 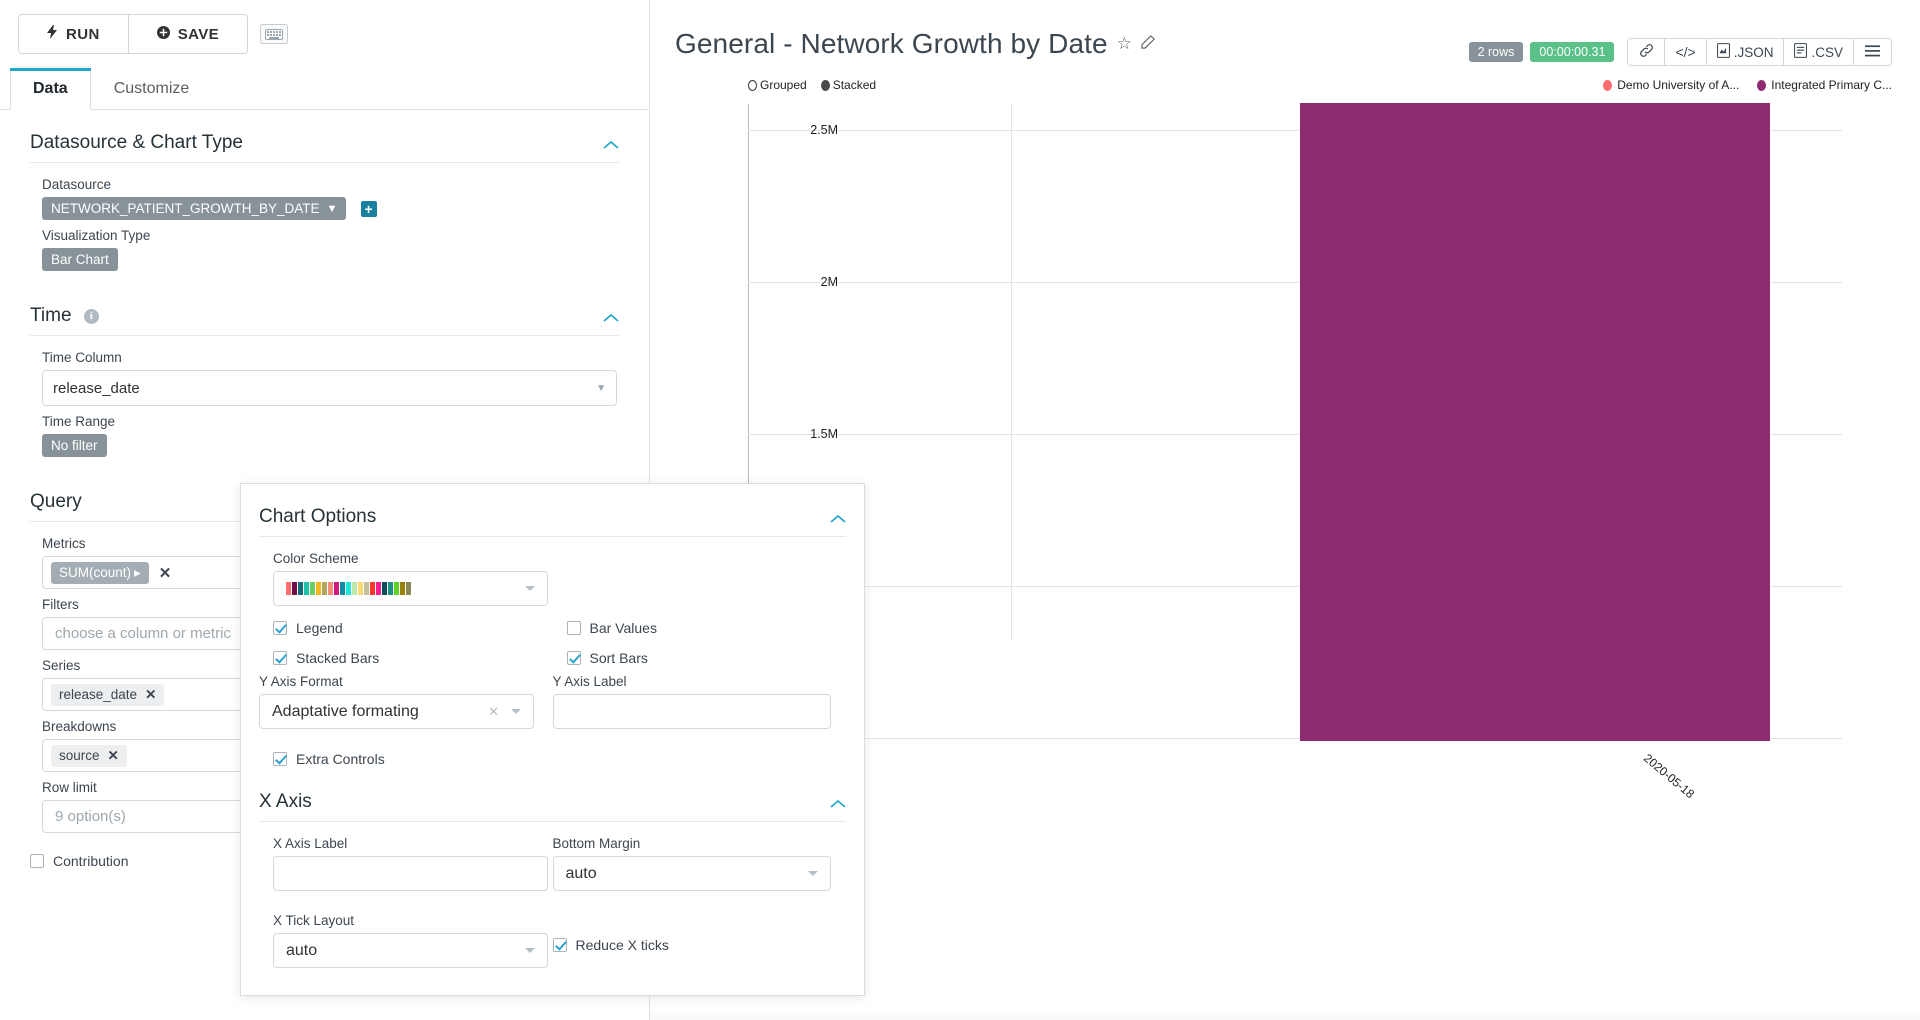 I want to click on legend-row: Legend, so click(x=395, y=621).